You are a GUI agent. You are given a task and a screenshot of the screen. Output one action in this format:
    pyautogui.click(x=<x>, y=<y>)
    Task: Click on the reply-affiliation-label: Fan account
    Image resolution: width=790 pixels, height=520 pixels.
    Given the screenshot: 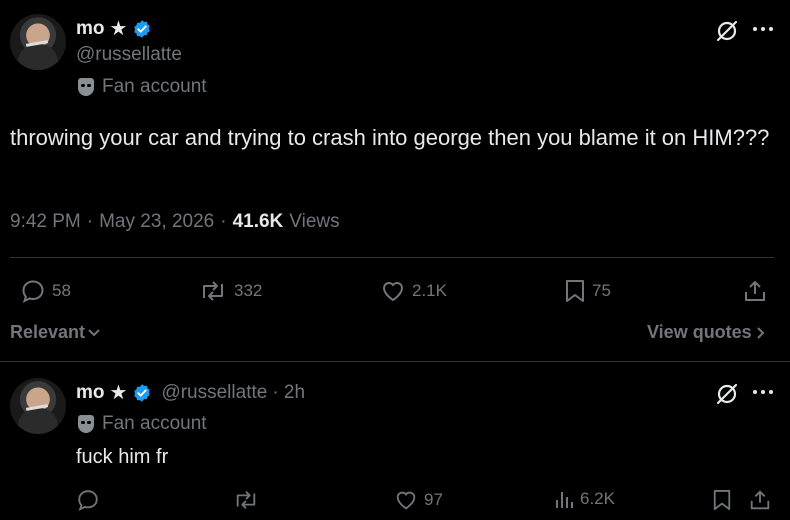 What is the action you would take?
    pyautogui.click(x=154, y=423)
    